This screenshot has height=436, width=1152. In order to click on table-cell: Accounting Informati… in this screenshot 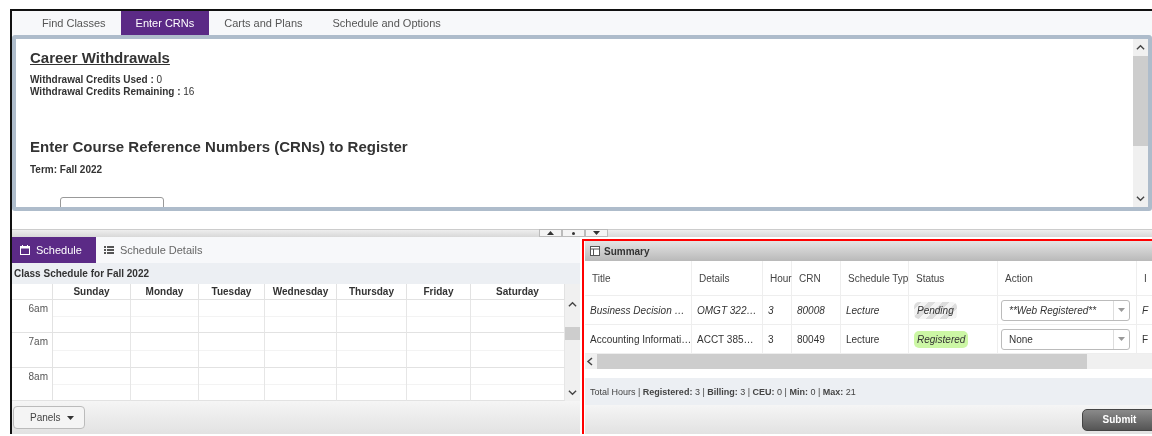, I will do `click(638, 339)`.